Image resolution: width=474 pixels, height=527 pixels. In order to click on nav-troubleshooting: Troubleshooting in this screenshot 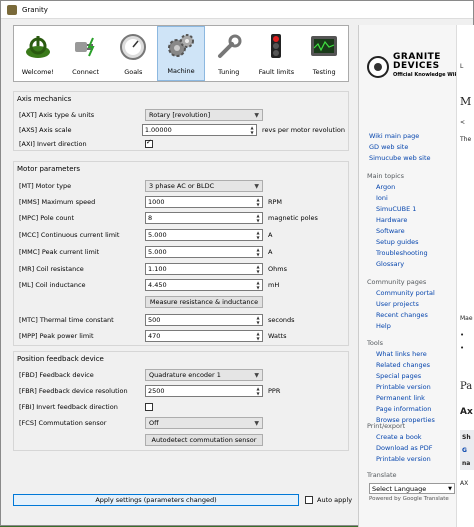, I will do `click(402, 253)`.